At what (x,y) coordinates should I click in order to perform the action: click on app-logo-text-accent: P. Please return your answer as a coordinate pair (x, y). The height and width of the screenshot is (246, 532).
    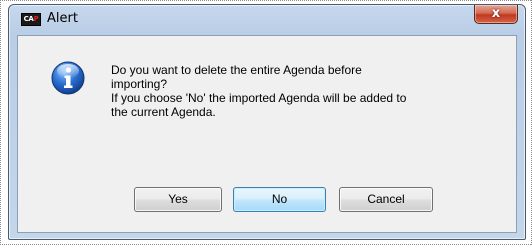
    Looking at the image, I should click on (36, 19).